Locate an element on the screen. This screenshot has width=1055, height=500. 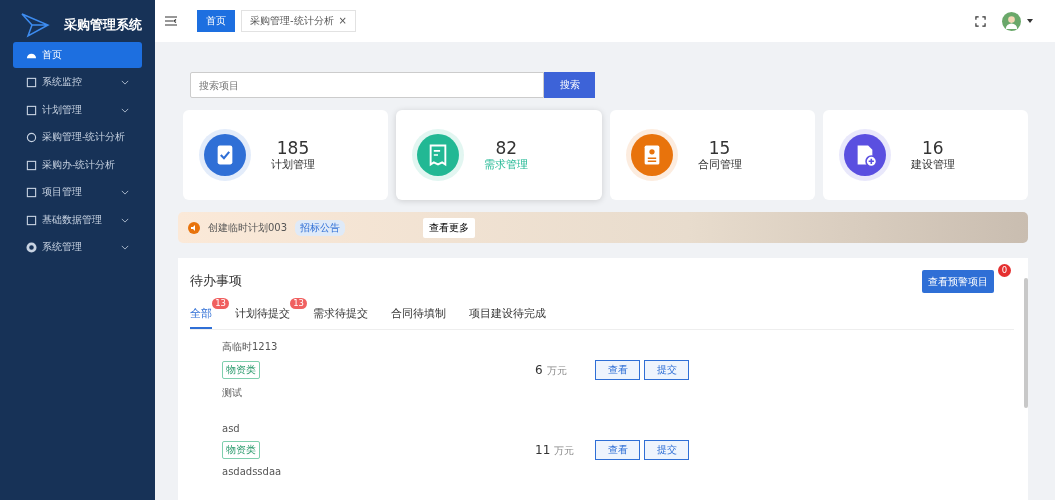
sidebar-item: 系统监控 is located at coordinates (77, 82).